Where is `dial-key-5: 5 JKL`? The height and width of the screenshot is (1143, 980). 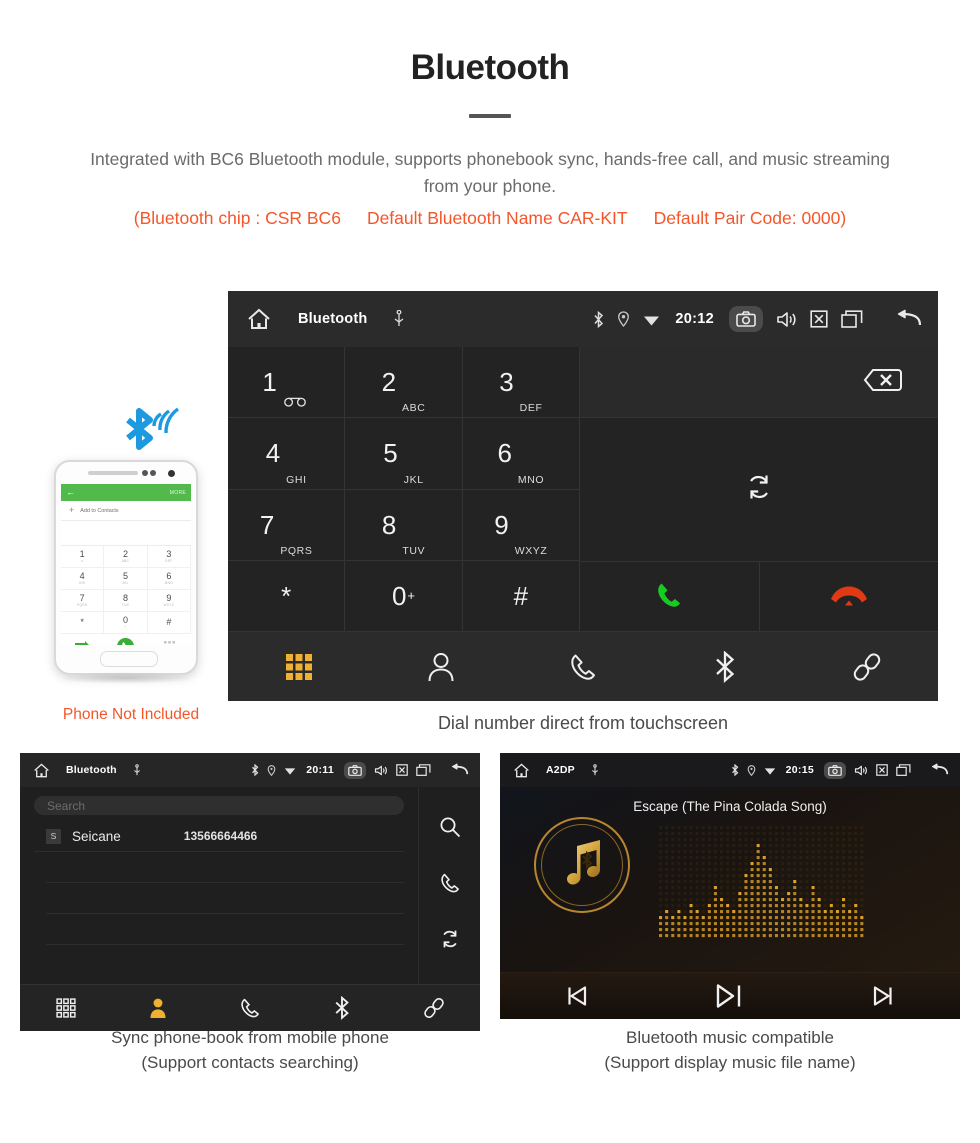 dial-key-5: 5 JKL is located at coordinates (404, 454).